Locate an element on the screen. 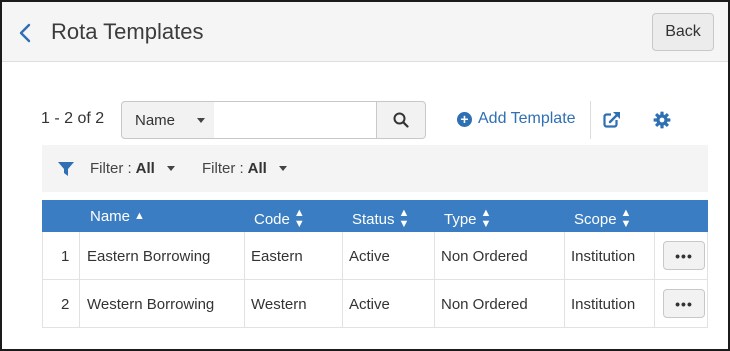 Image resolution: width=730 pixels, height=351 pixels. export-icon is located at coordinates (612, 120).